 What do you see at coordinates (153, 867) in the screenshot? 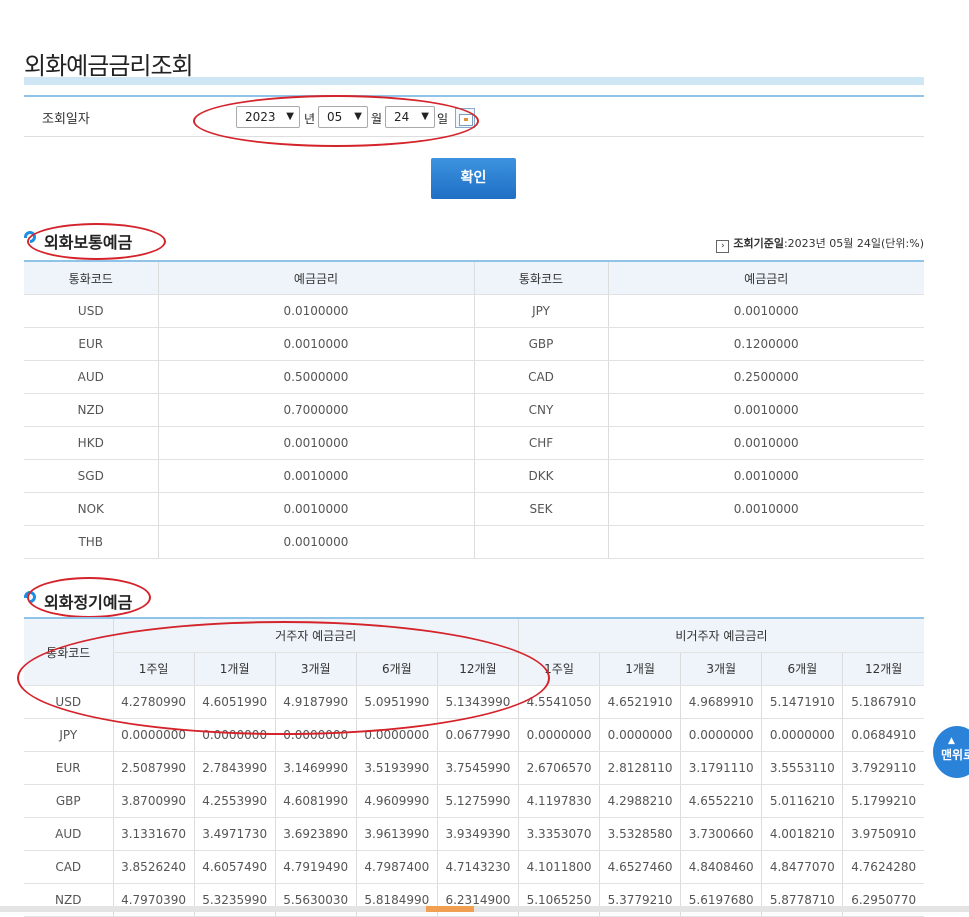
I see `rate-cell: 3.8526240` at bounding box center [153, 867].